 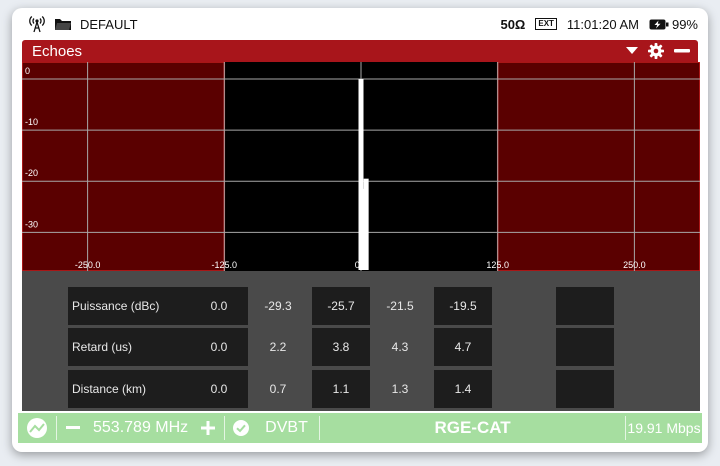 I want to click on gear-icon, so click(x=656, y=51).